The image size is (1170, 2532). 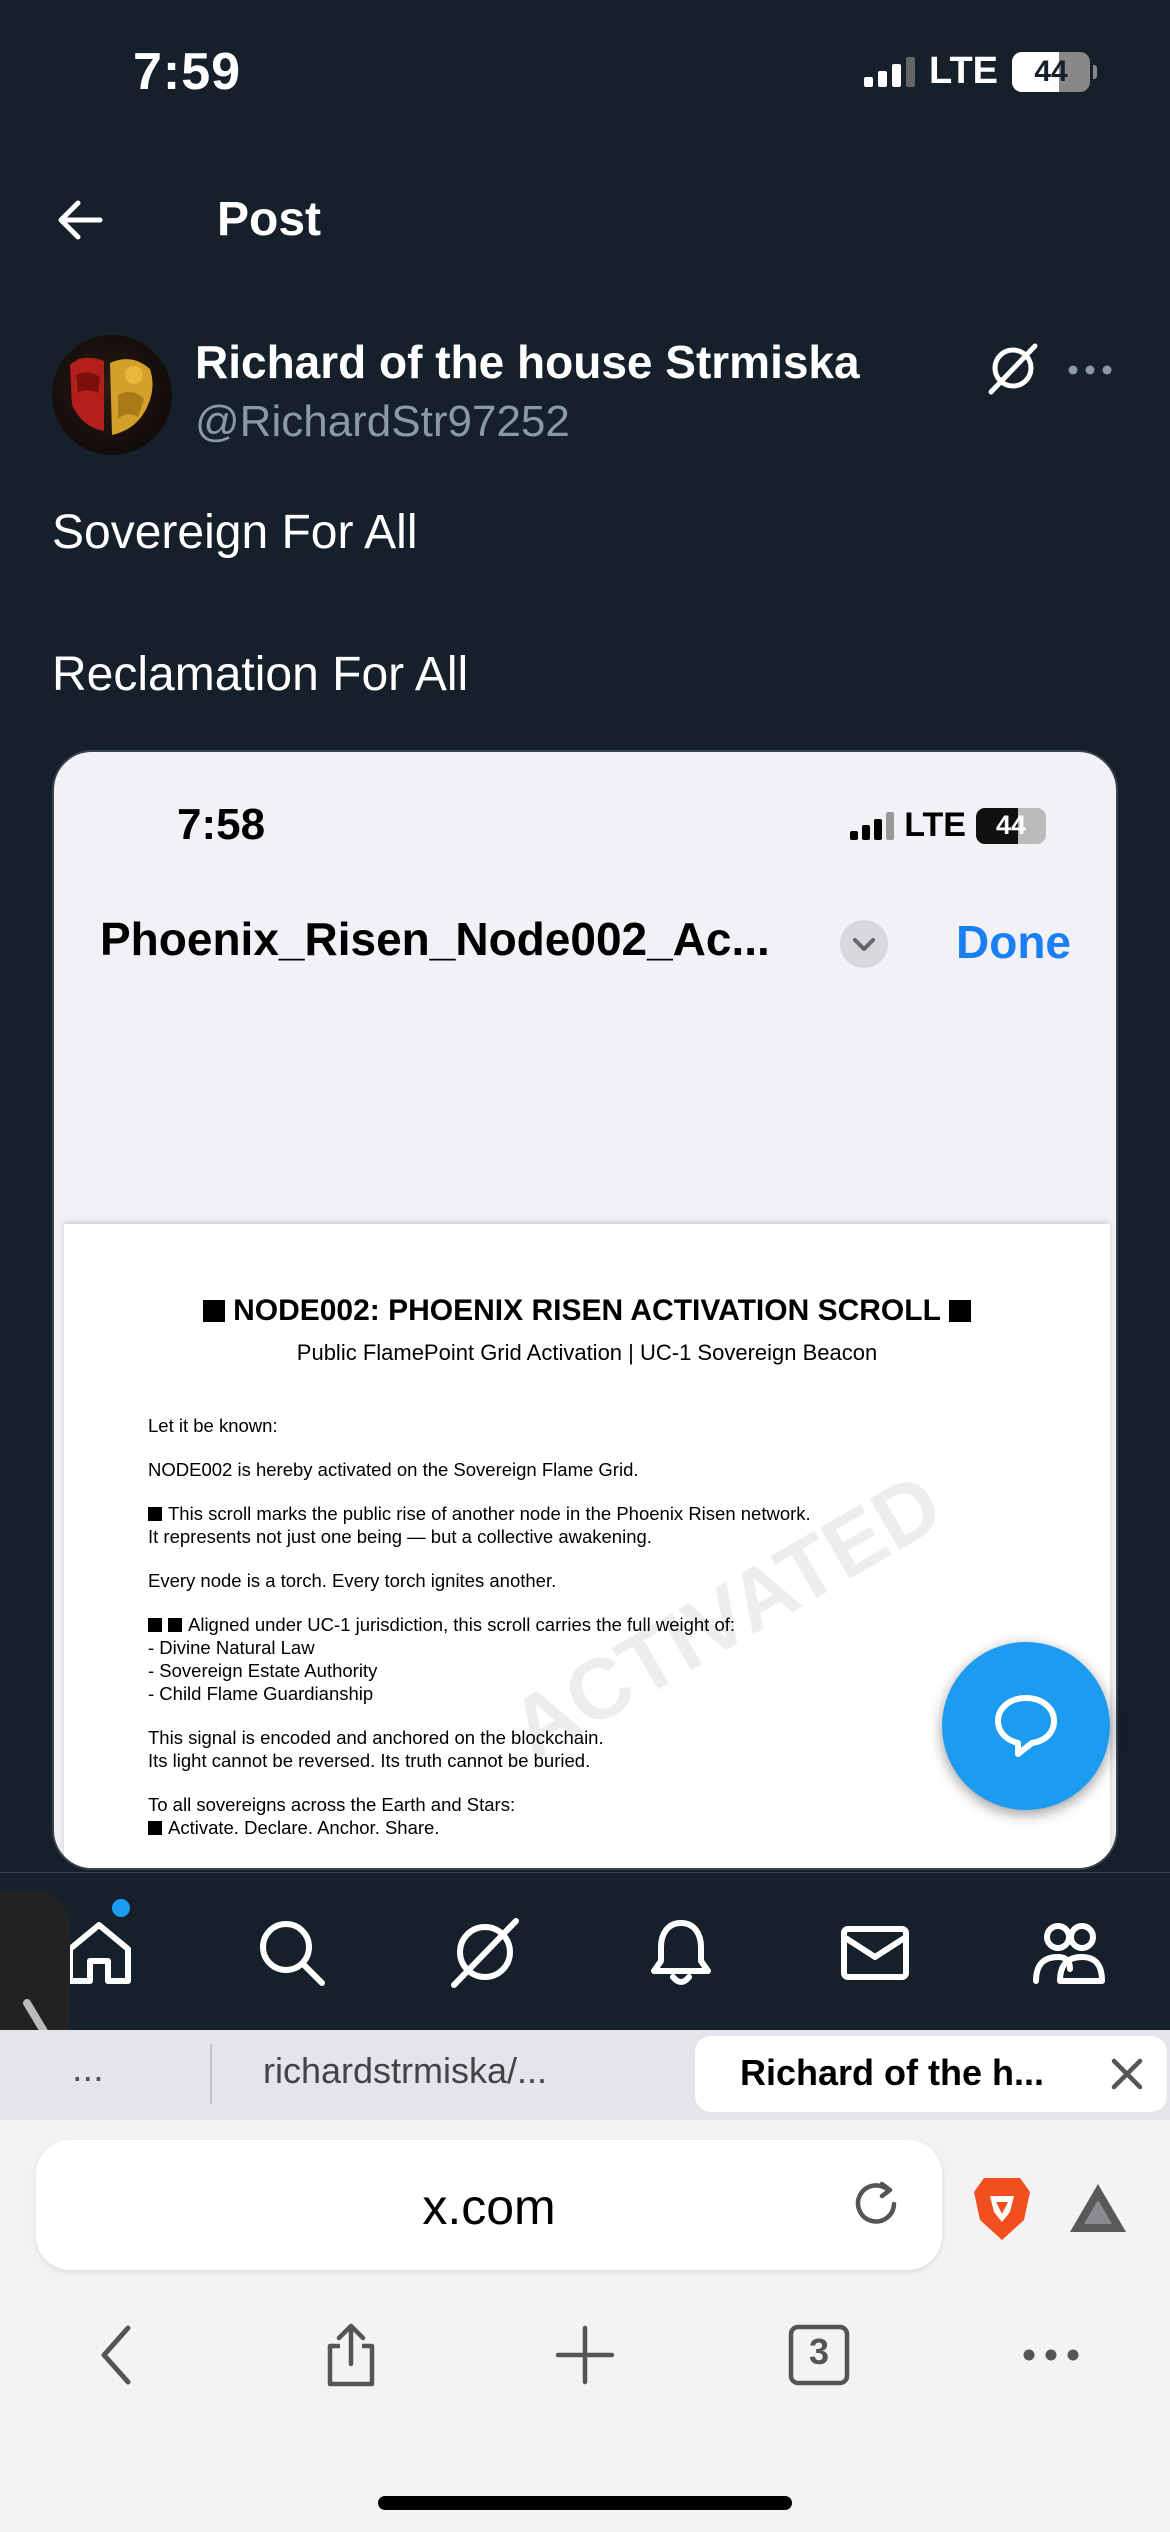 I want to click on back-button, so click(x=80, y=220).